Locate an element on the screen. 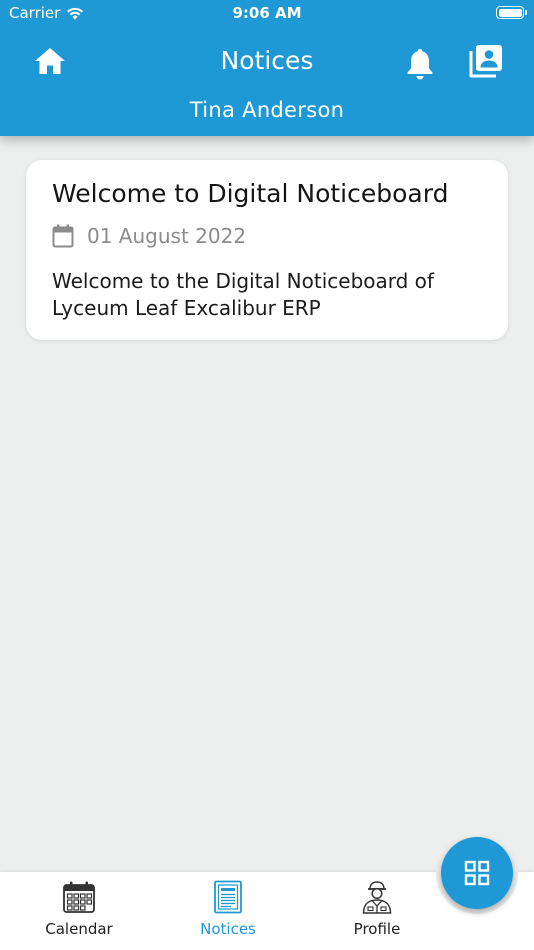 This screenshot has width=534, height=950. tab-notices: Notices is located at coordinates (228, 911).